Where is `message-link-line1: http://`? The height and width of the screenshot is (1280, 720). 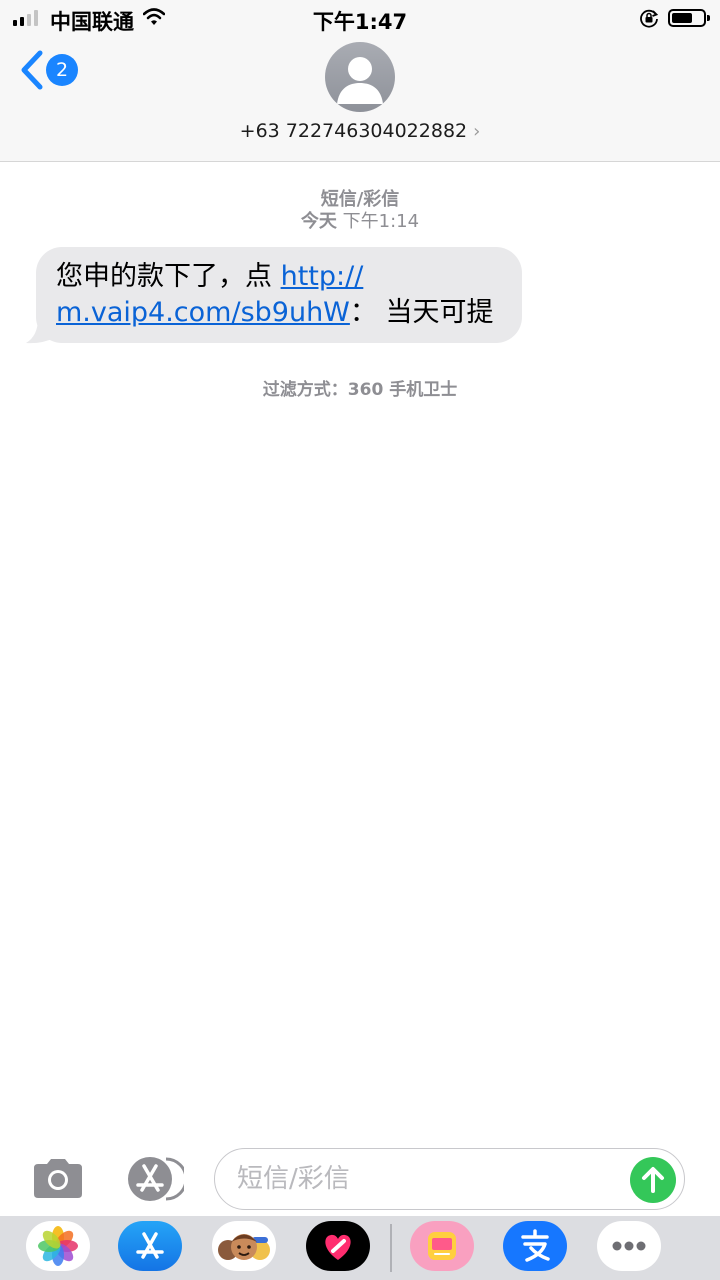
message-link-line1: http:// is located at coordinates (322, 276).